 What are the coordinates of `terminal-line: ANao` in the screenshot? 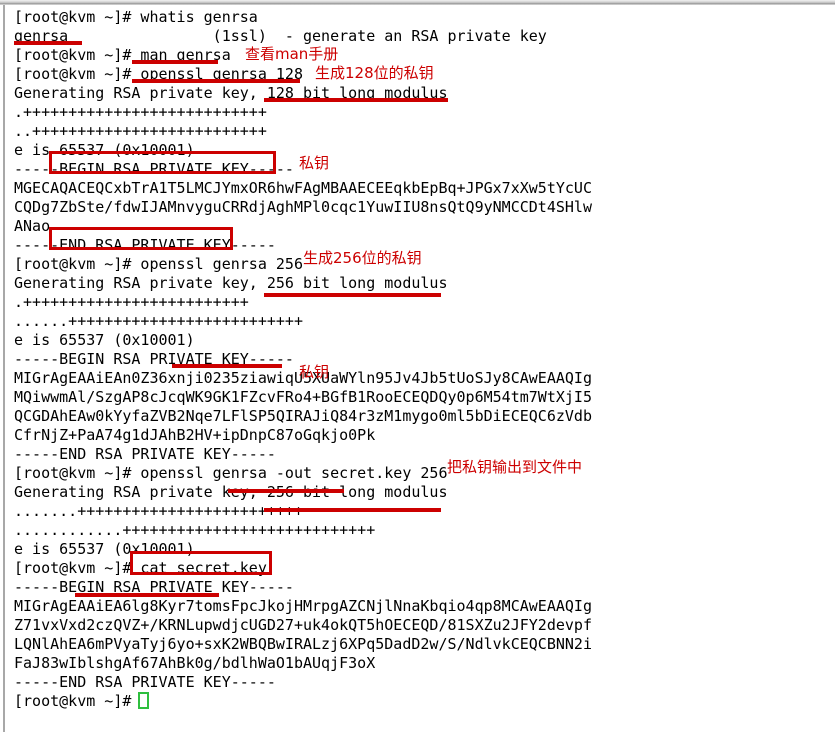 It's located at (32, 226).